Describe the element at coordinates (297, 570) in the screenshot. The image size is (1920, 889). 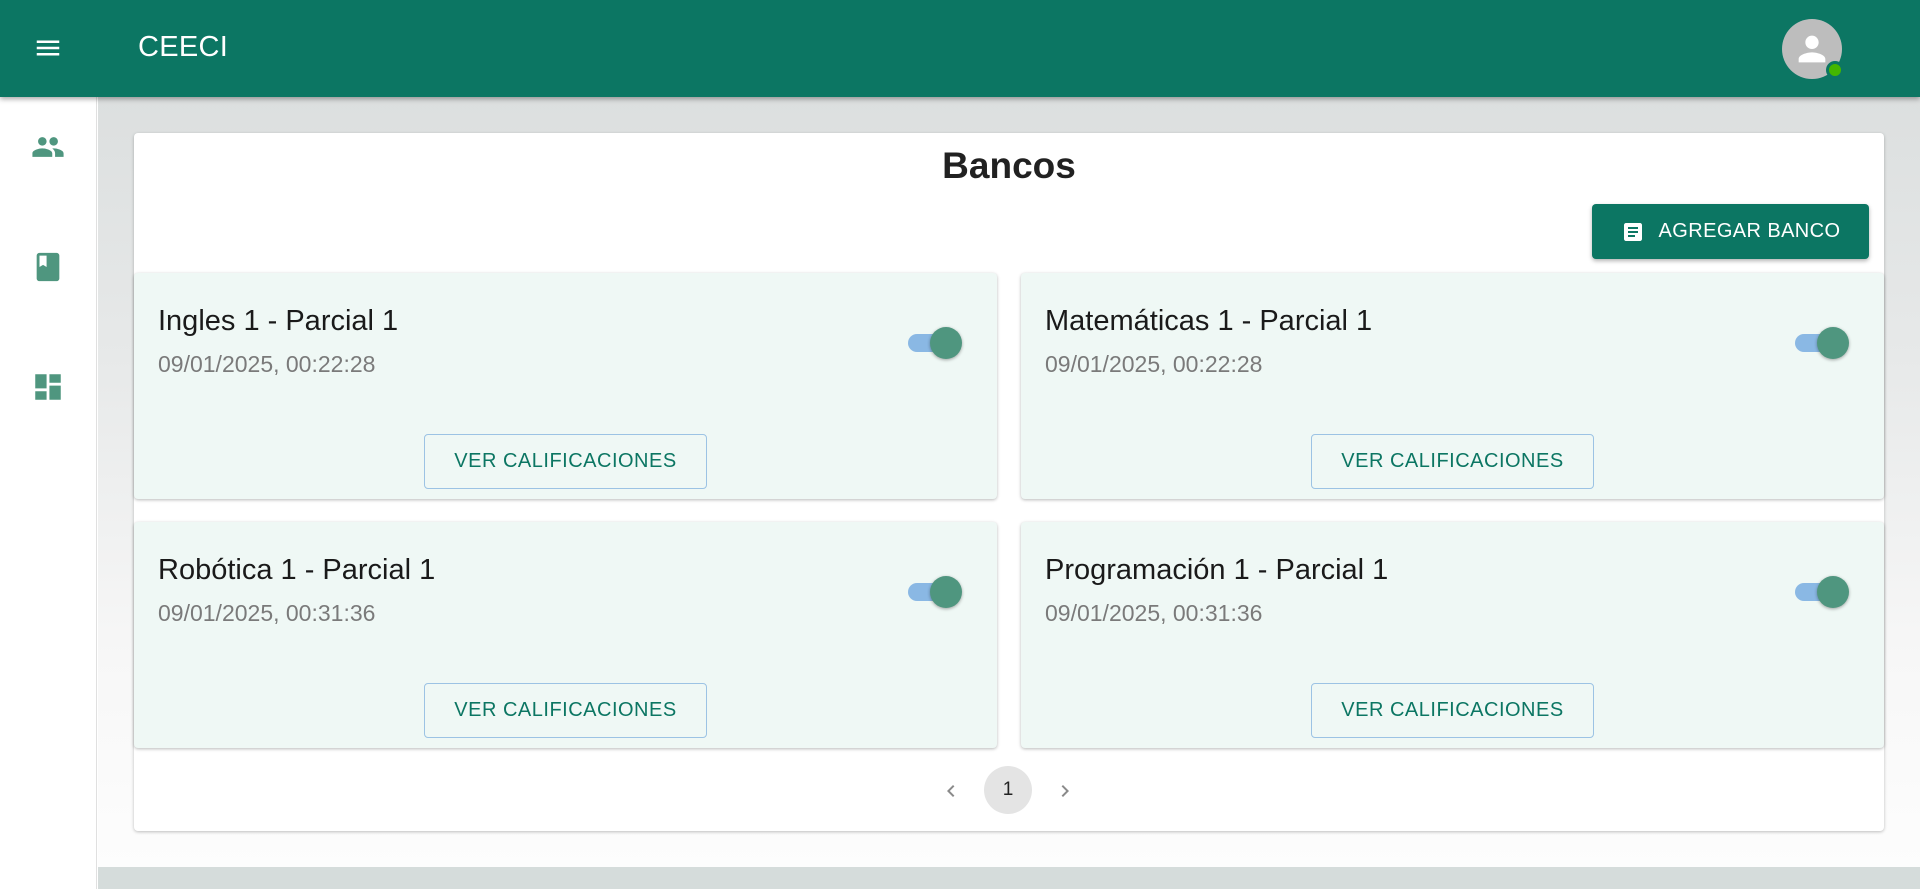
I see `bank-name: Robótica 1 - Parcial 1` at that location.